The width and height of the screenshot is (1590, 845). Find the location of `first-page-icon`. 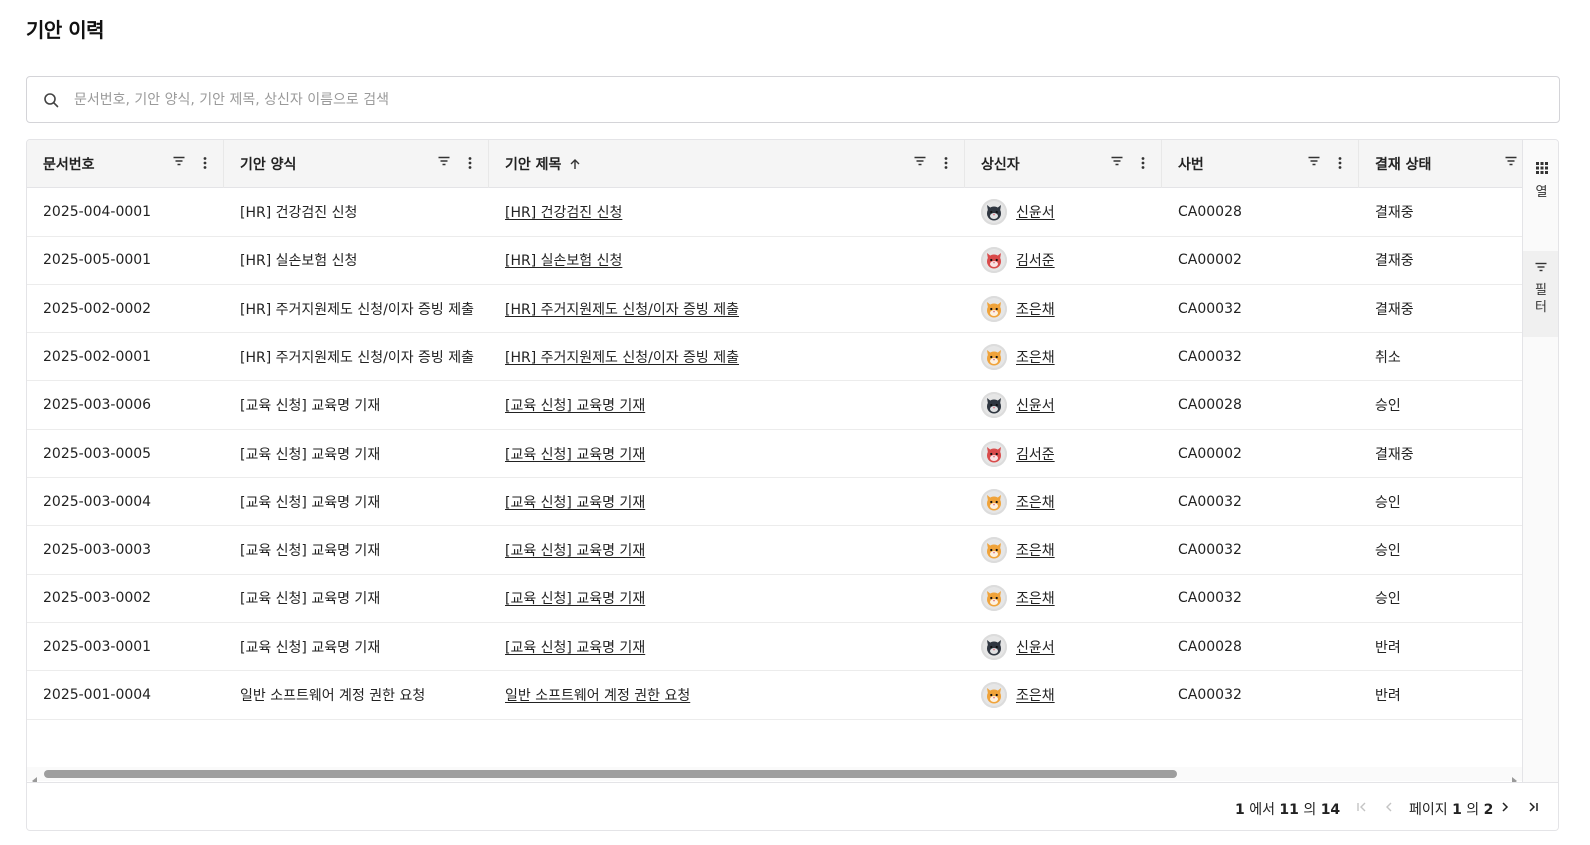

first-page-icon is located at coordinates (1362, 807).